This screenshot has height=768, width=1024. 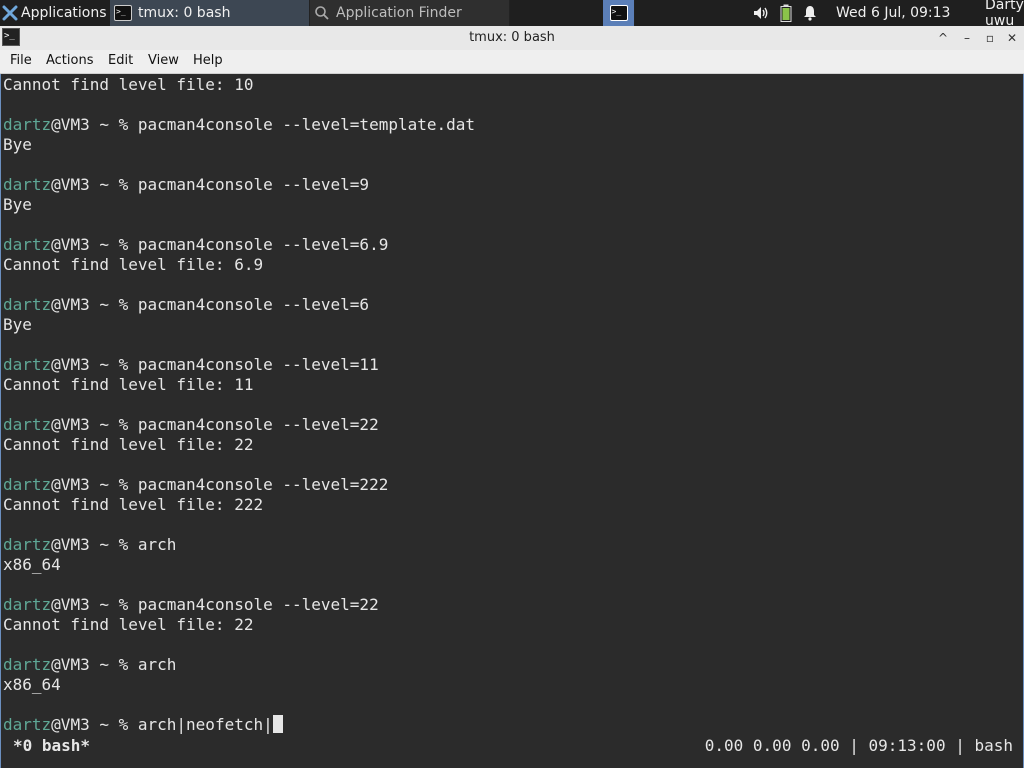 I want to click on notification-bell-icon, so click(x=810, y=13).